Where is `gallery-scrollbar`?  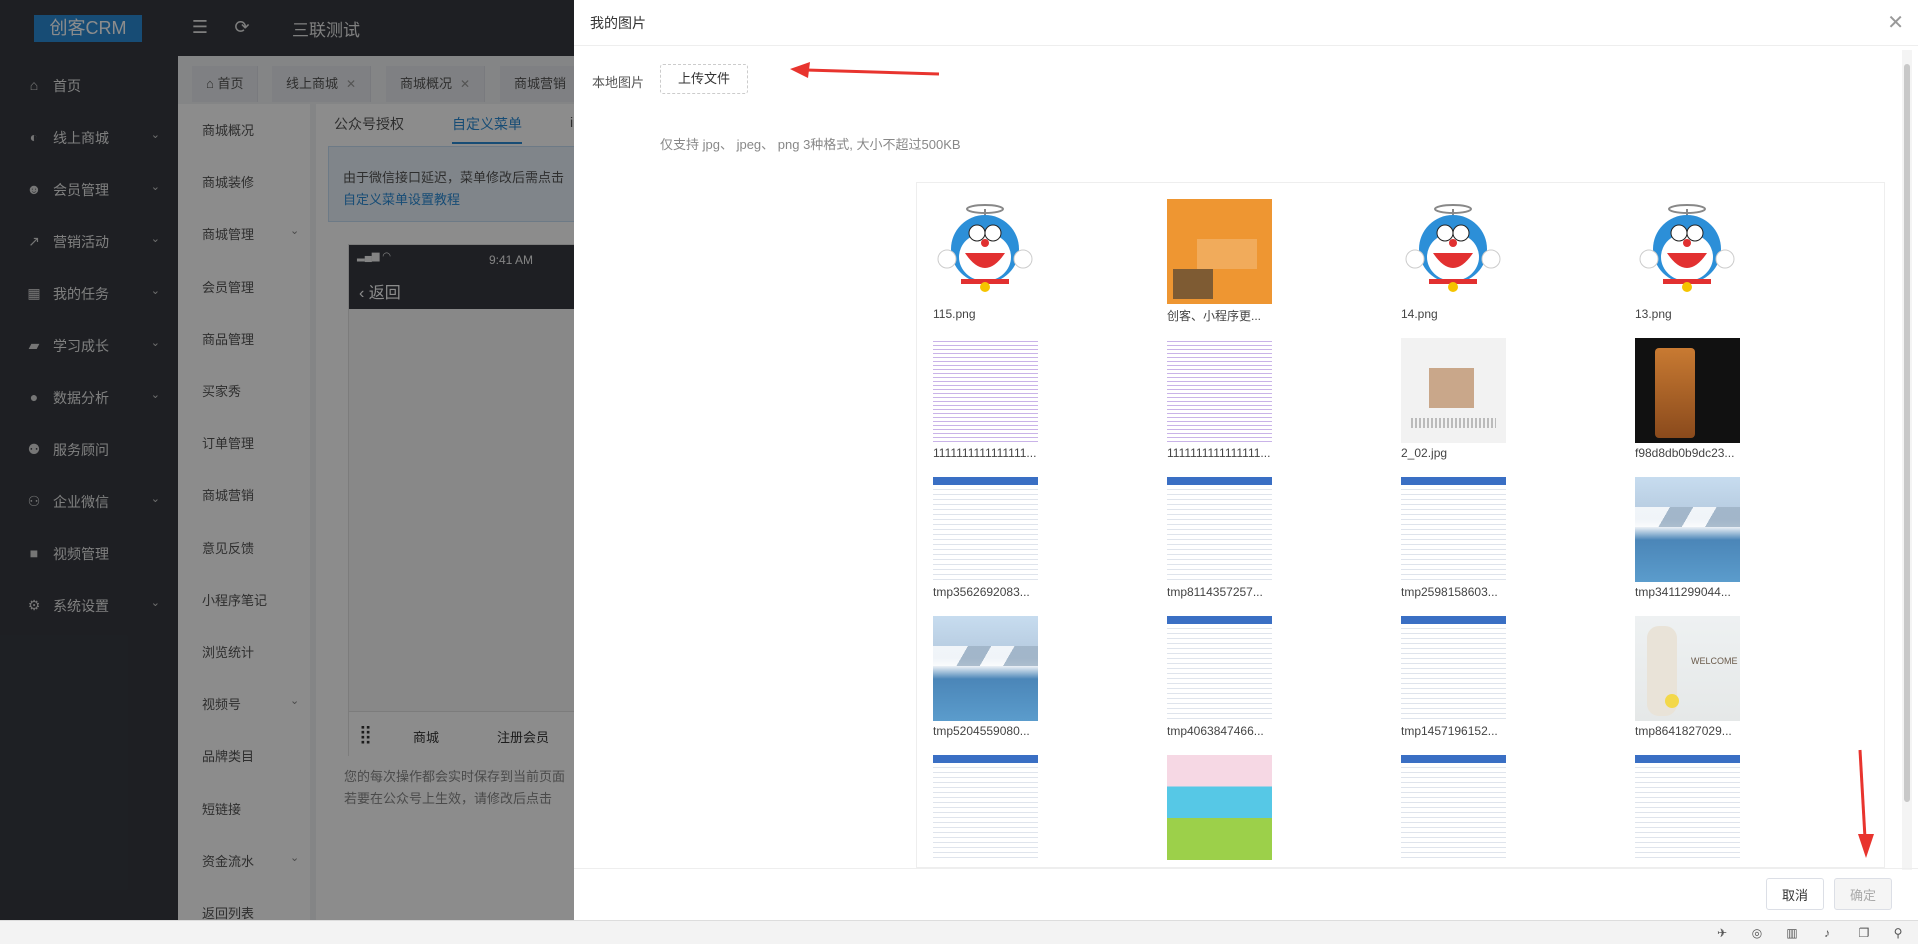
gallery-scrollbar is located at coordinates (1907, 460).